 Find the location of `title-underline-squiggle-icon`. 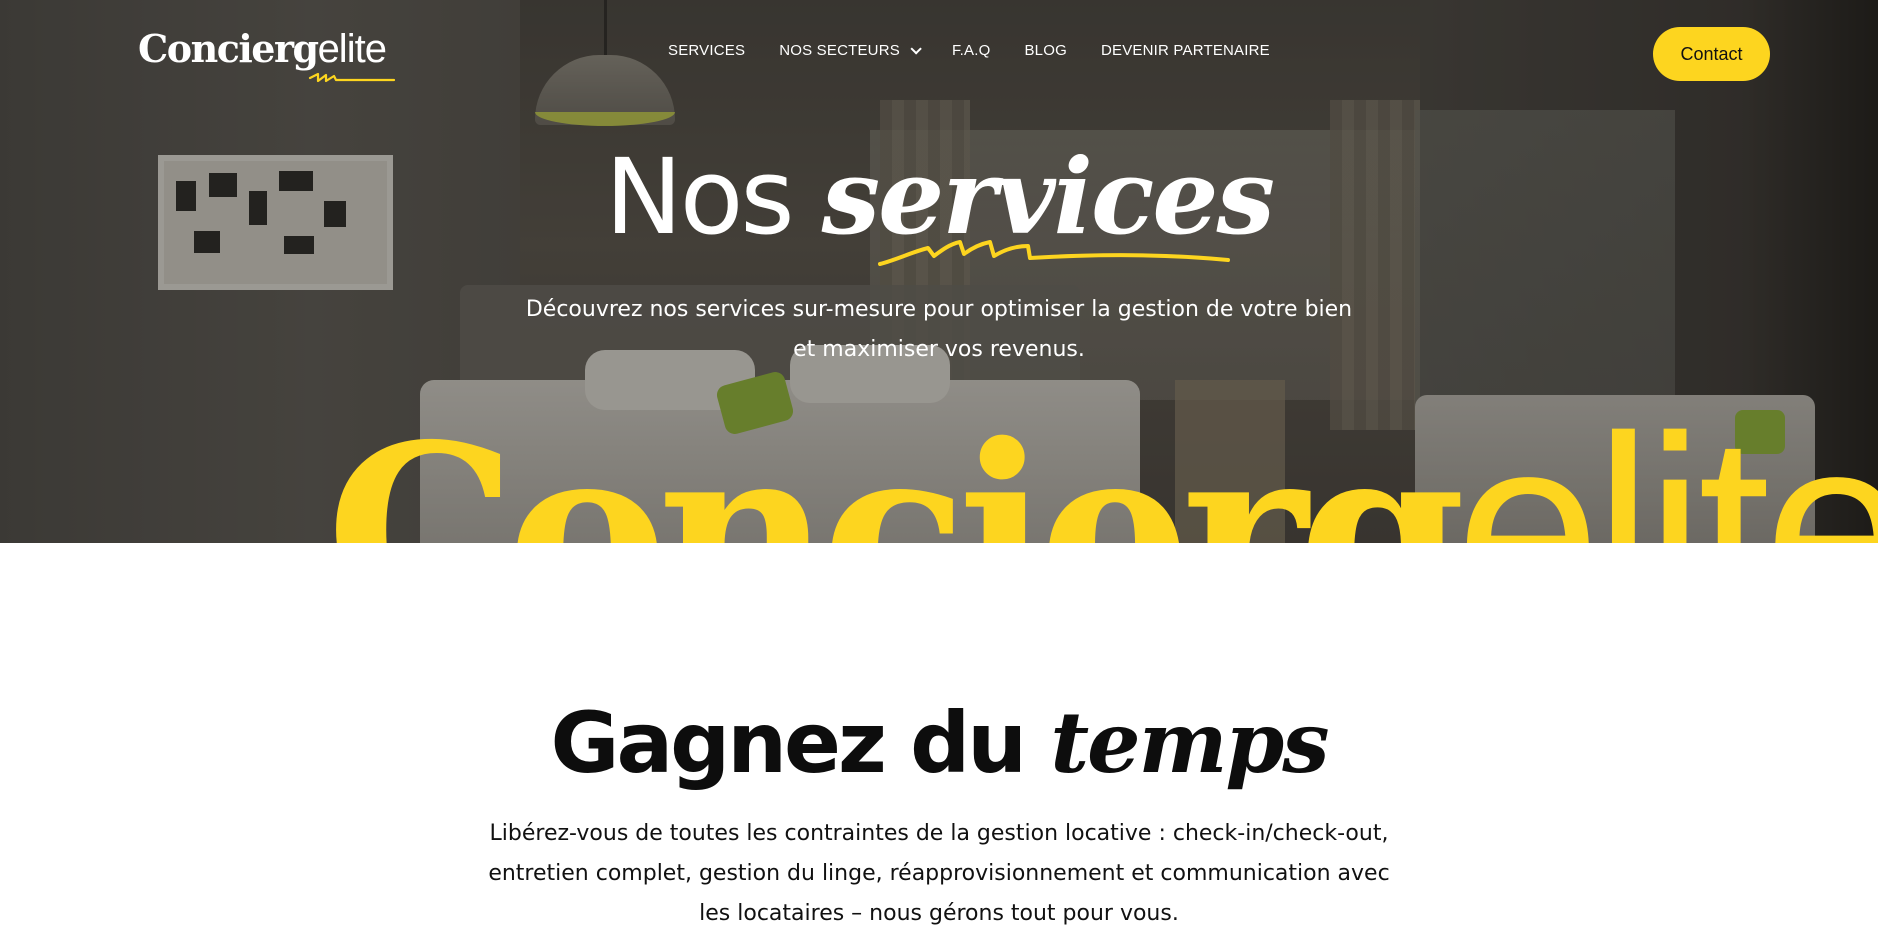

title-underline-squiggle-icon is located at coordinates (1054, 253).